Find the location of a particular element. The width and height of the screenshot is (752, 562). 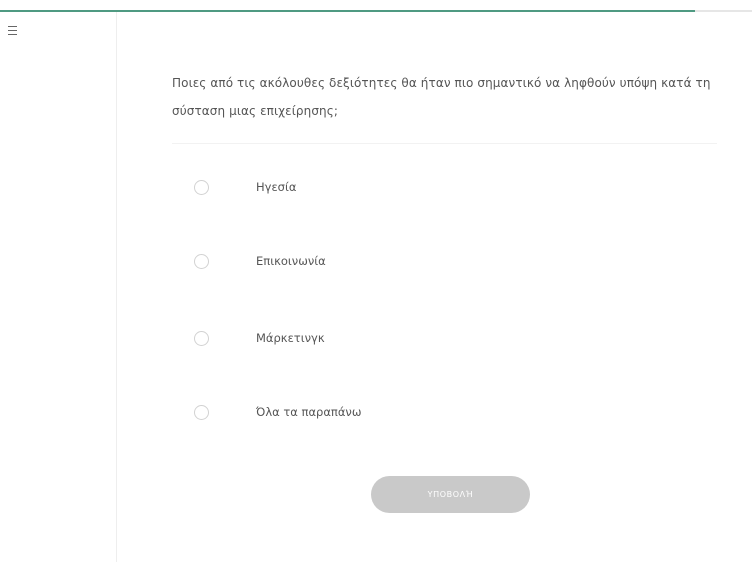

answer-option-label: Επικοινωνία is located at coordinates (291, 261).